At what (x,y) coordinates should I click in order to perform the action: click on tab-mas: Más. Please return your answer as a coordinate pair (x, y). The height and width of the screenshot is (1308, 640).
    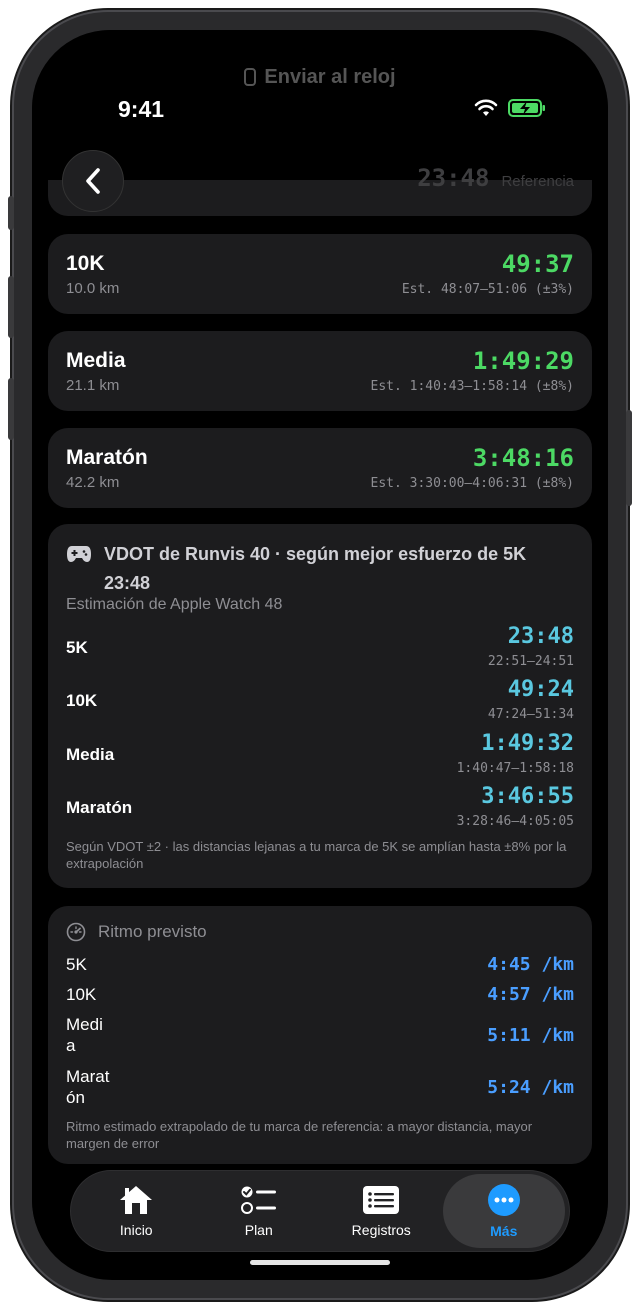
    Looking at the image, I should click on (503, 1211).